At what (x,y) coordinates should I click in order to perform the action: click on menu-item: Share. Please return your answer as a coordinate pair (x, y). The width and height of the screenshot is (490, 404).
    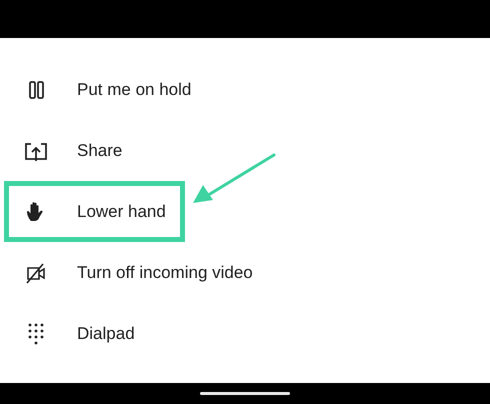
    Looking at the image, I should click on (93, 150).